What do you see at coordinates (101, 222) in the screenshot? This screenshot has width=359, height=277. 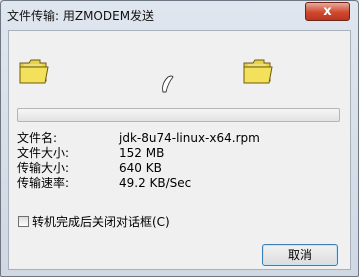 I see `close-when-done-label: 转机完成后关闭对话框(C)` at bounding box center [101, 222].